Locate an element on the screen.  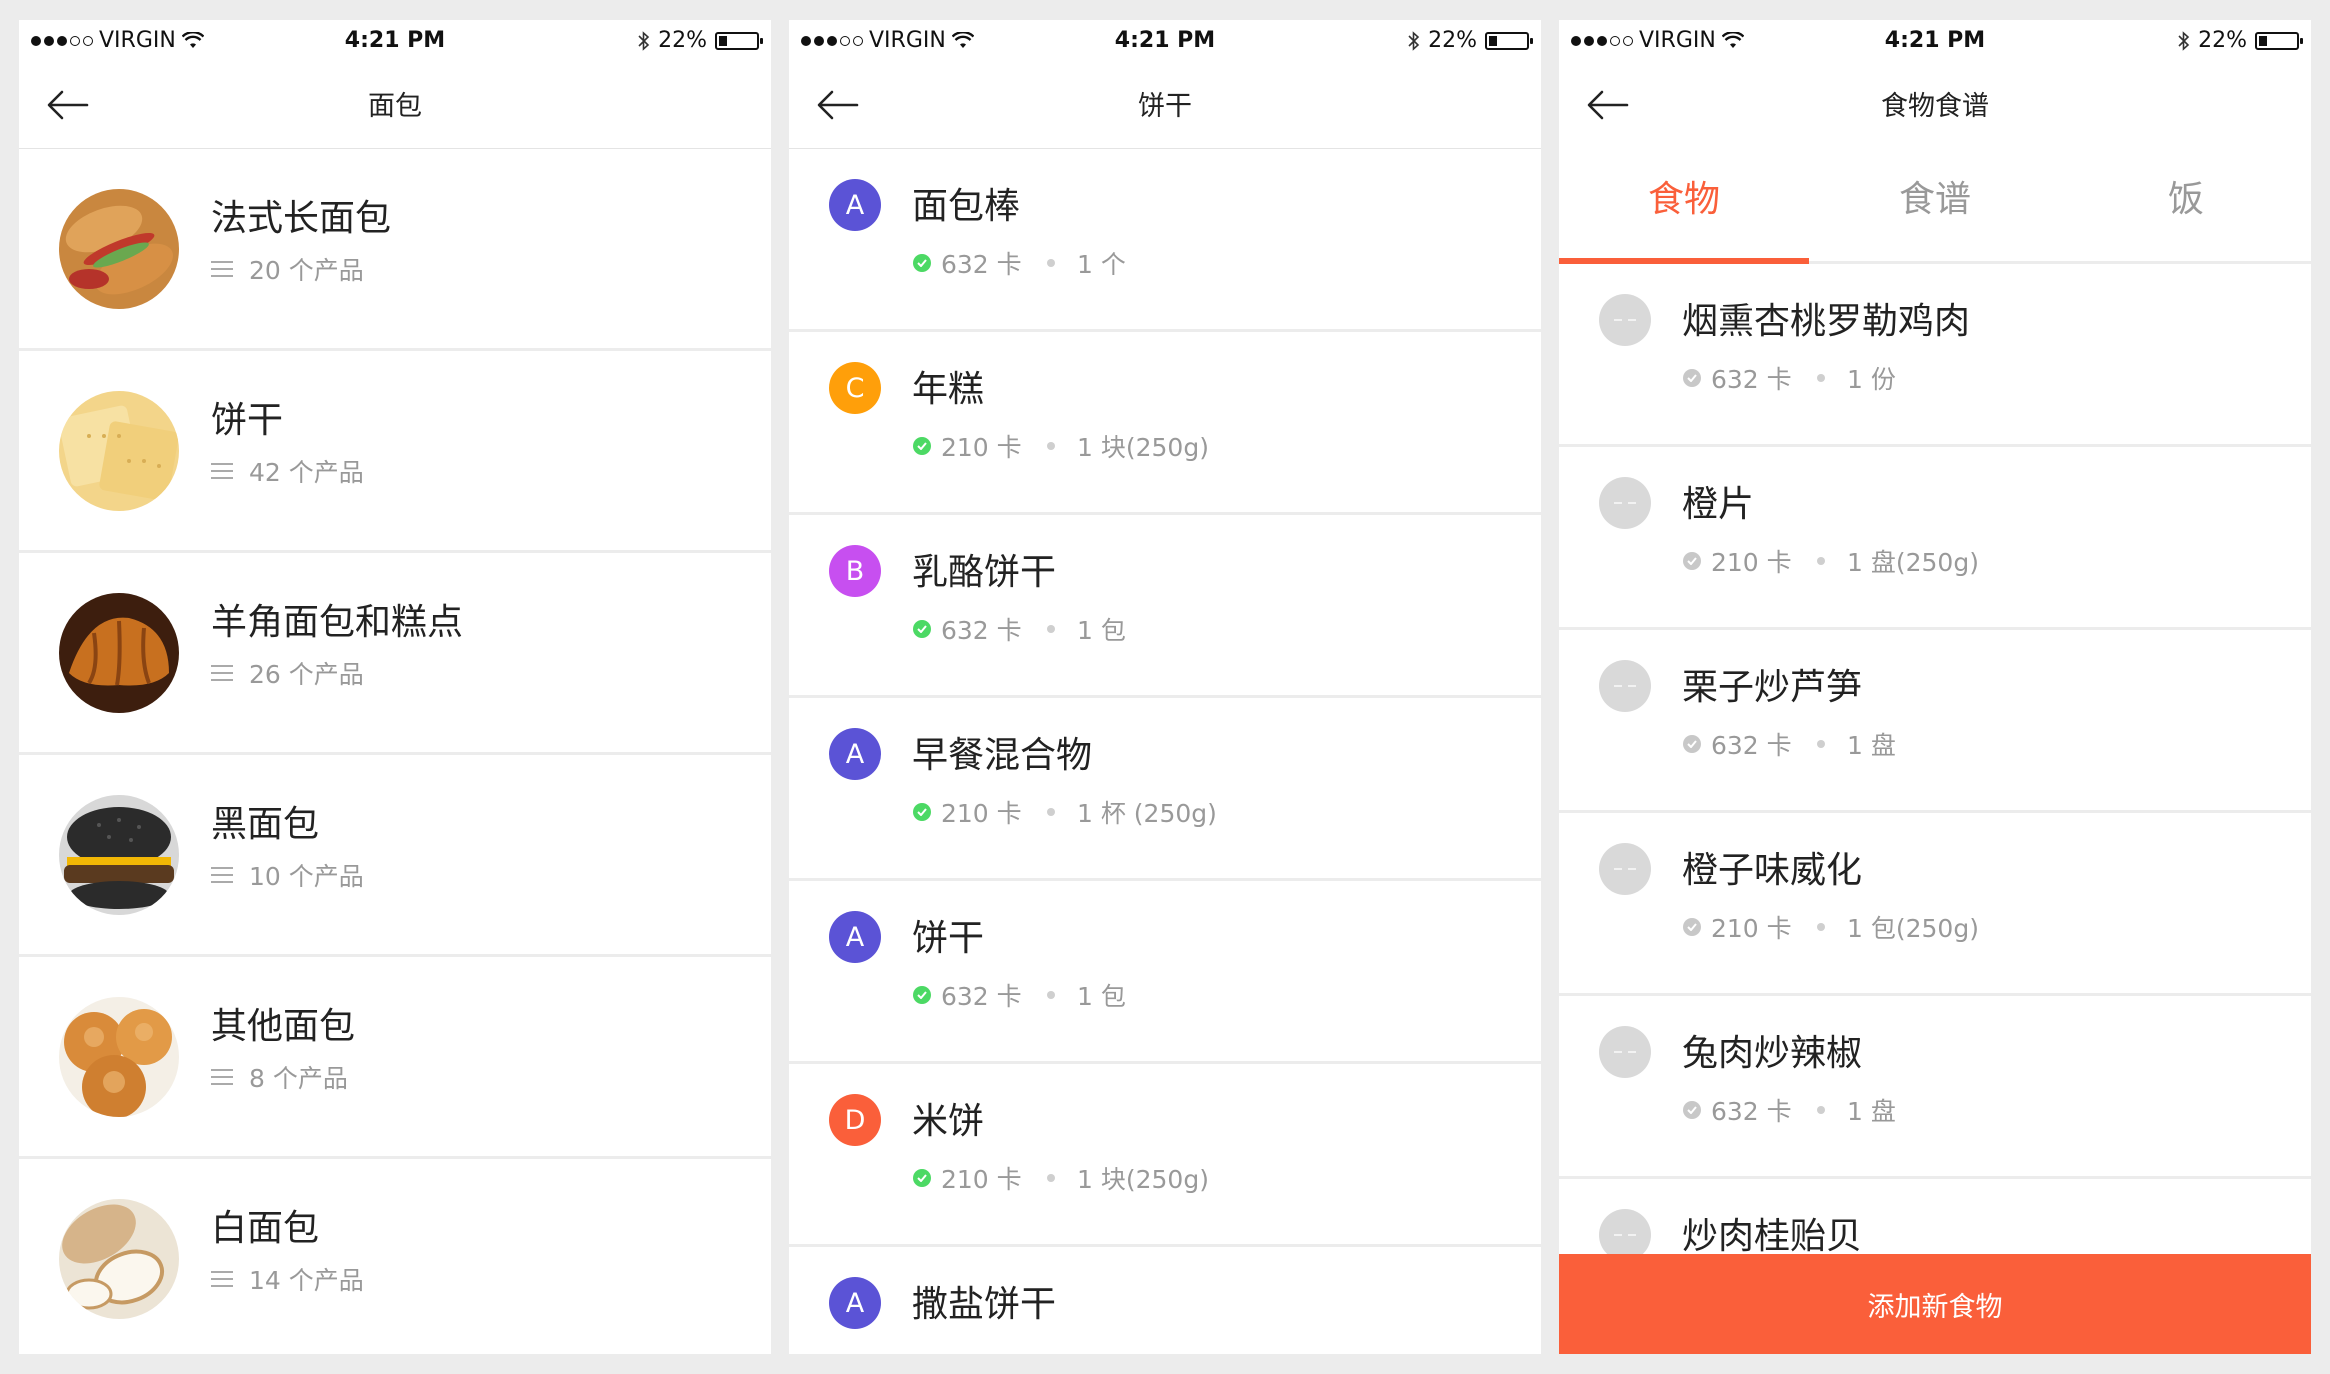
category-name: 白面包 is located at coordinates (265, 1228).